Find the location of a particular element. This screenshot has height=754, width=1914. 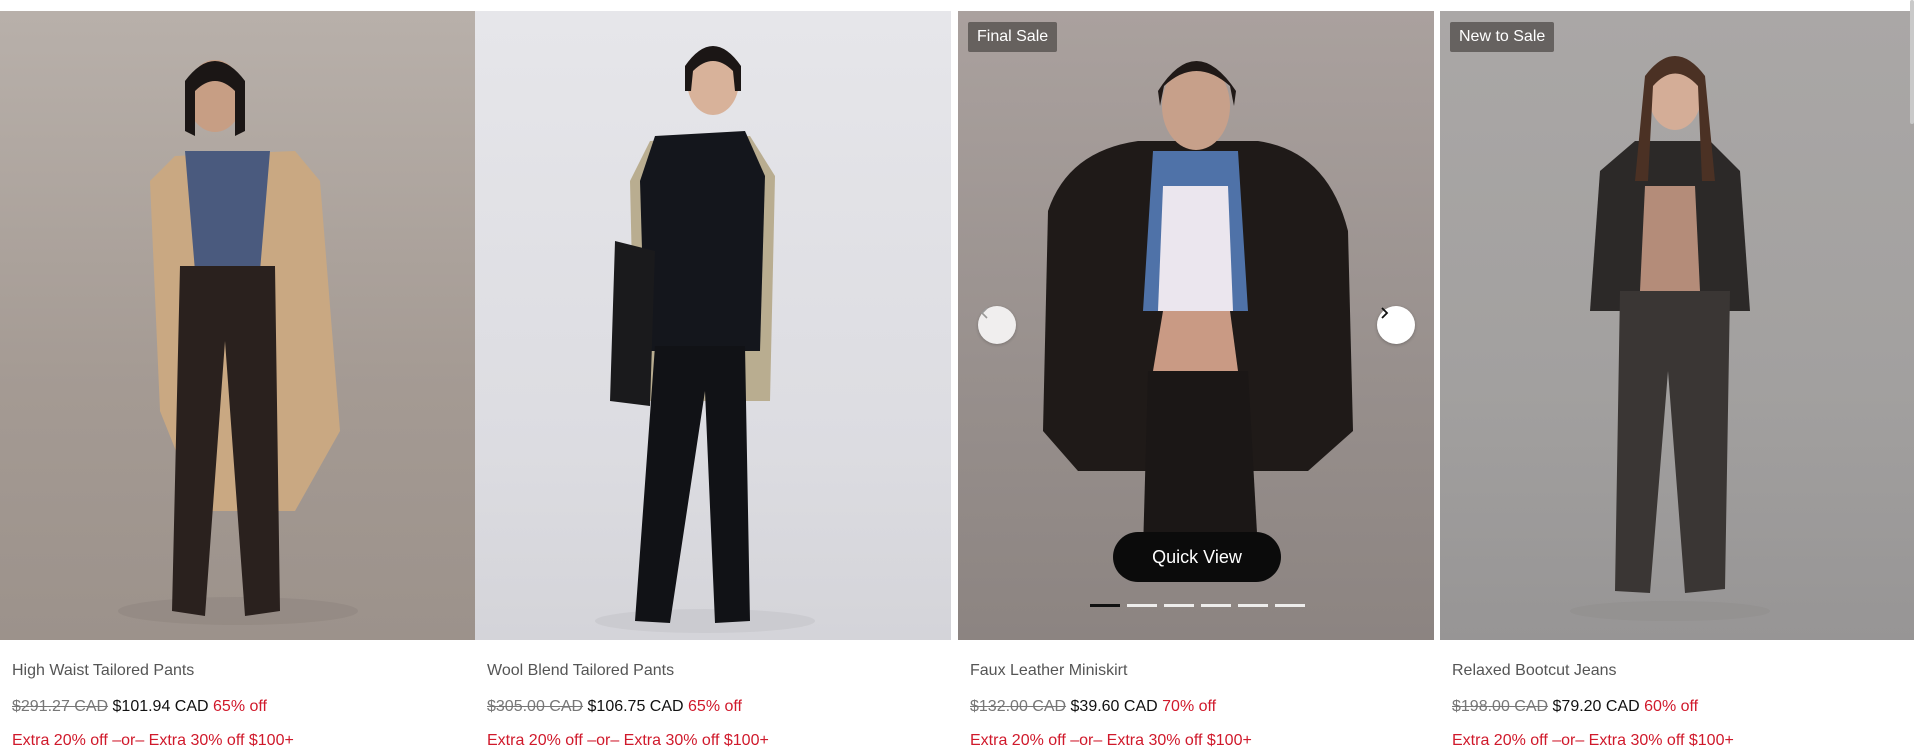

carousel-prev-button is located at coordinates (997, 325).